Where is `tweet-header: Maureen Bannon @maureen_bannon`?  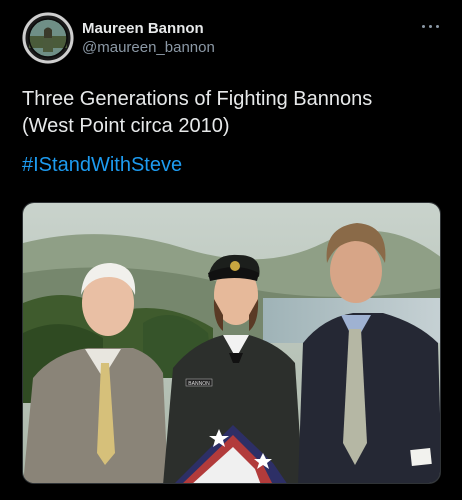 tweet-header: Maureen Bannon @maureen_bannon is located at coordinates (232, 38).